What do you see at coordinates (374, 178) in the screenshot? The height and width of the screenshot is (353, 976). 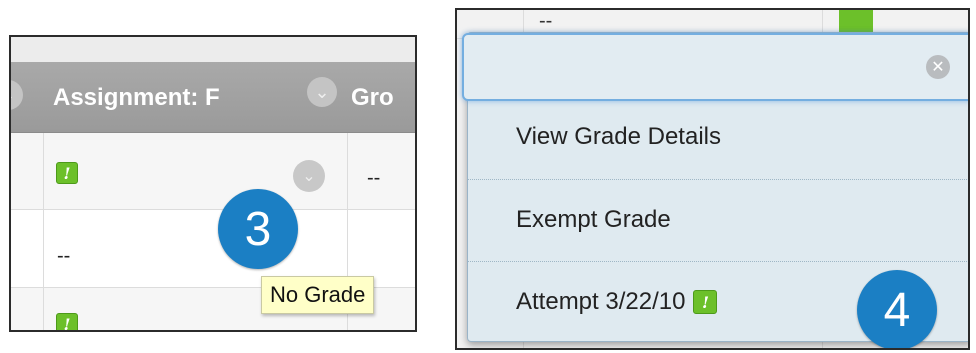 I see `group-cell-value: --` at bounding box center [374, 178].